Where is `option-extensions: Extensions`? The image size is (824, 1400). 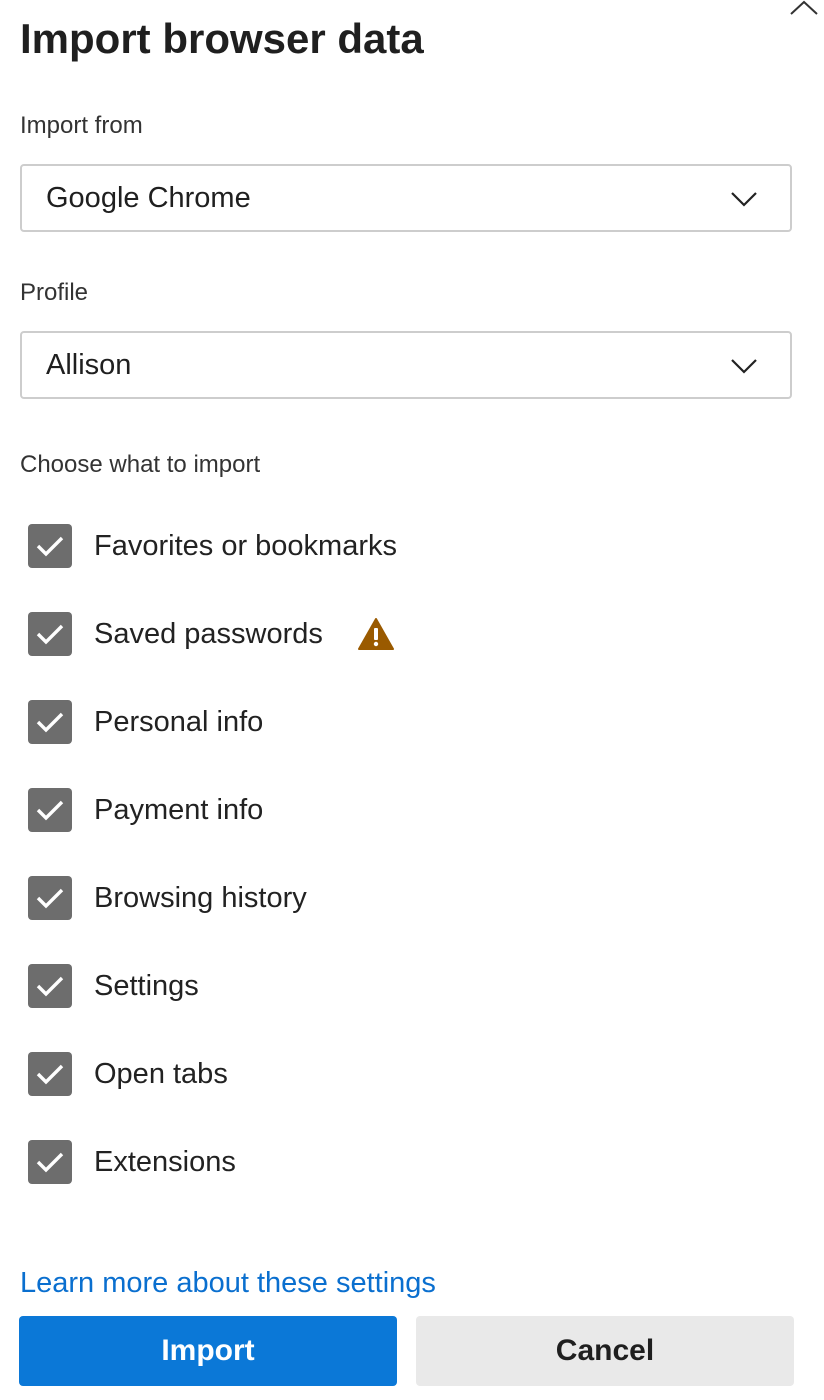 option-extensions: Extensions is located at coordinates (132, 1162).